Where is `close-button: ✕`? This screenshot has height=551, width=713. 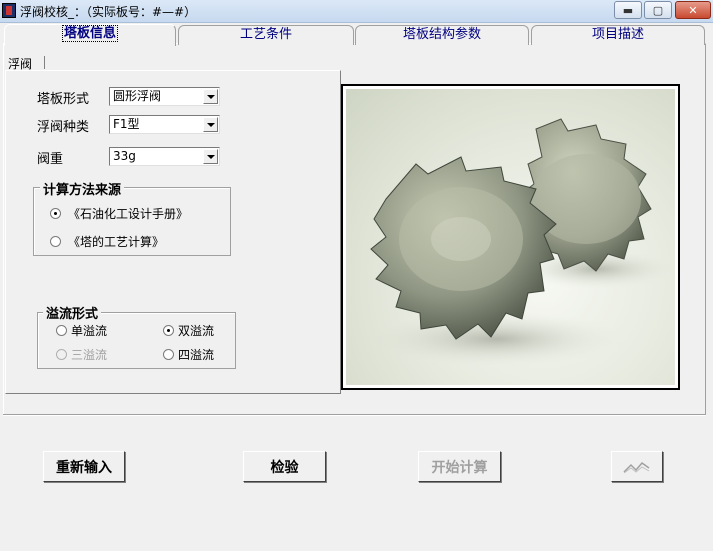
close-button: ✕ is located at coordinates (693, 10).